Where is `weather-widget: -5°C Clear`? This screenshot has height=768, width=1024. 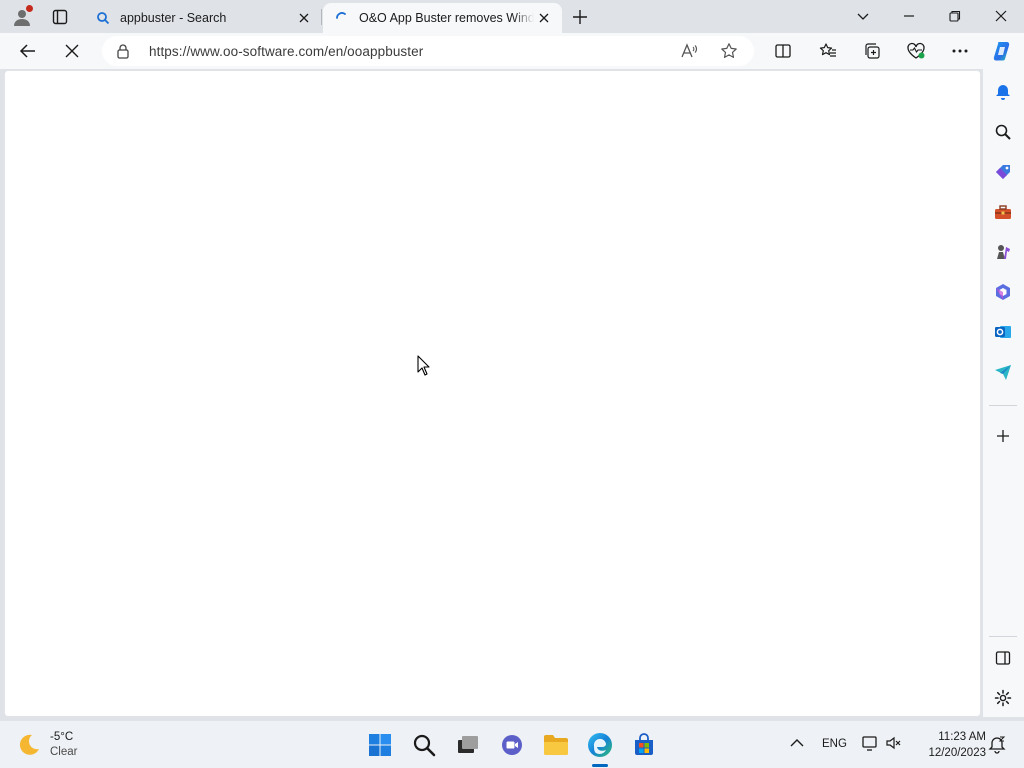
weather-widget: -5°C Clear is located at coordinates (46, 745).